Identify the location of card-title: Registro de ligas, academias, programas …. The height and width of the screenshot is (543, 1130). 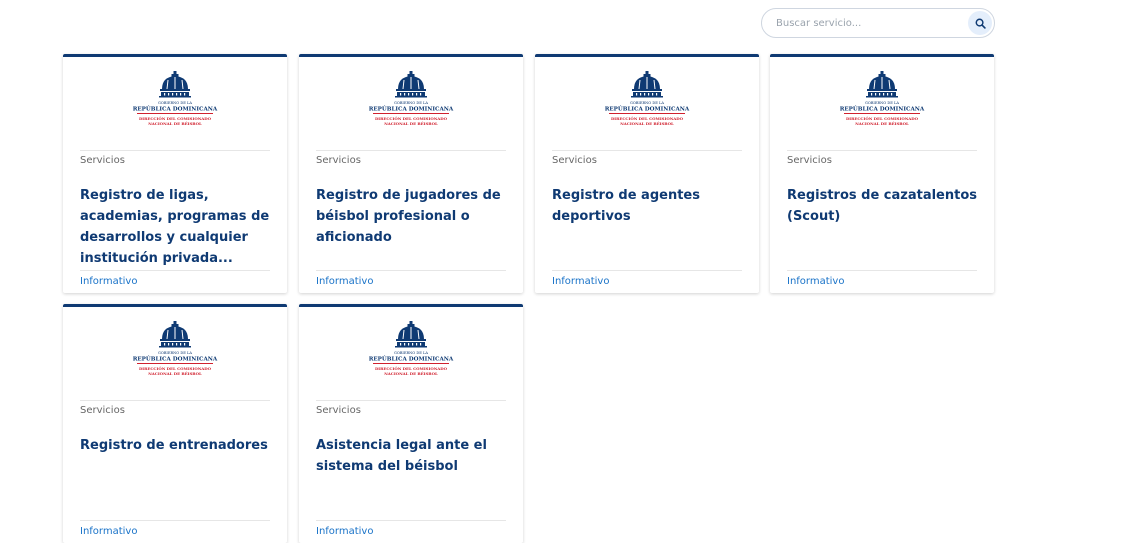
(175, 227).